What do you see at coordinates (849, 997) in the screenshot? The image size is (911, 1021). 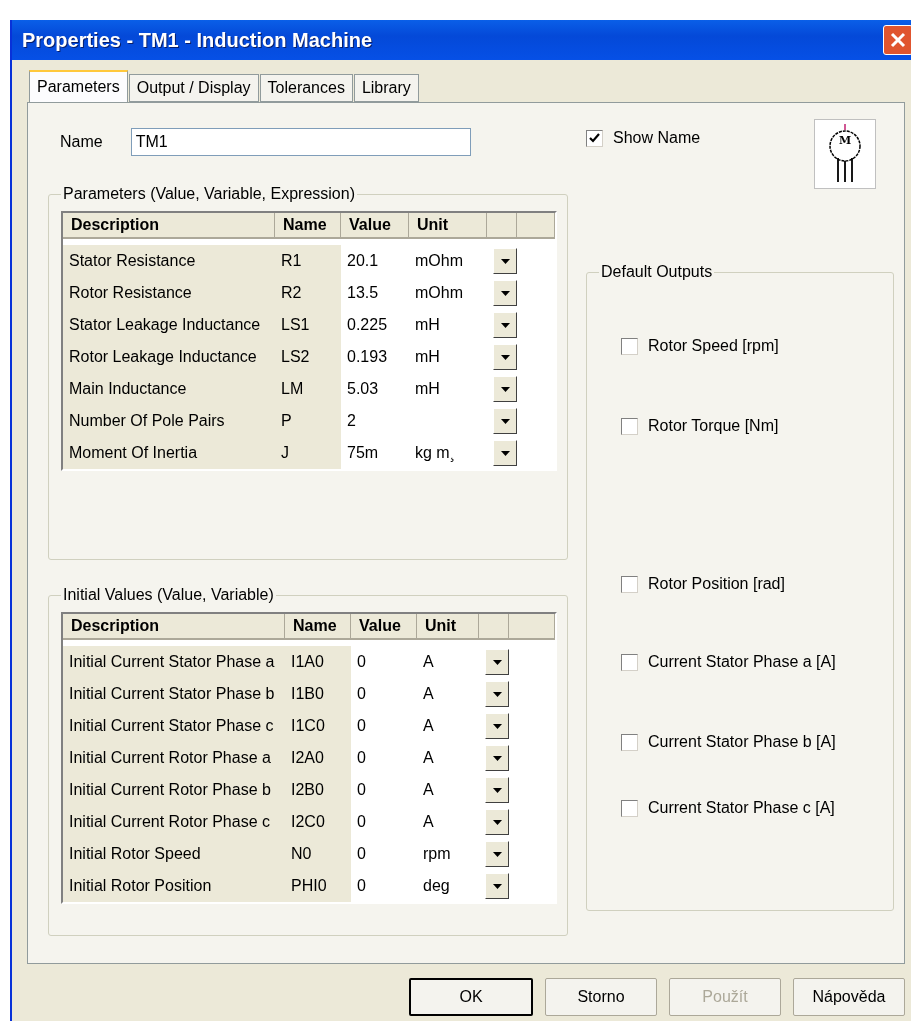 I see `dialog-button: Nápověda` at bounding box center [849, 997].